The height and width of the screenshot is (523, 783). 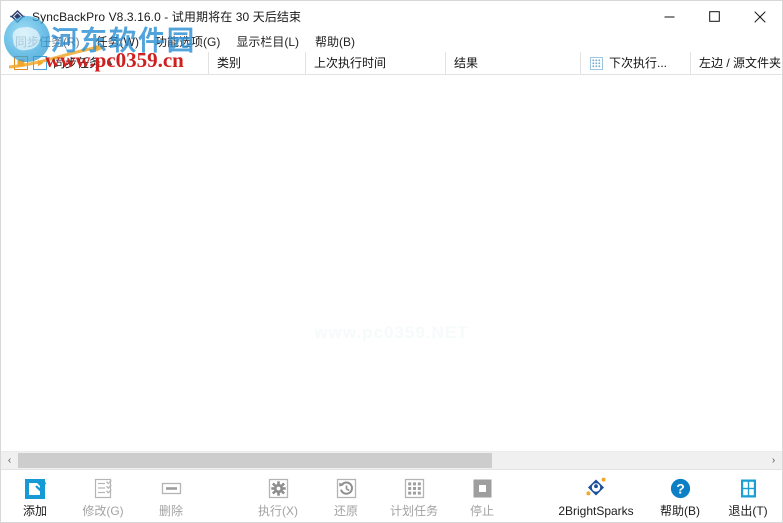 I want to click on schedule-grid-icon, so click(x=414, y=488).